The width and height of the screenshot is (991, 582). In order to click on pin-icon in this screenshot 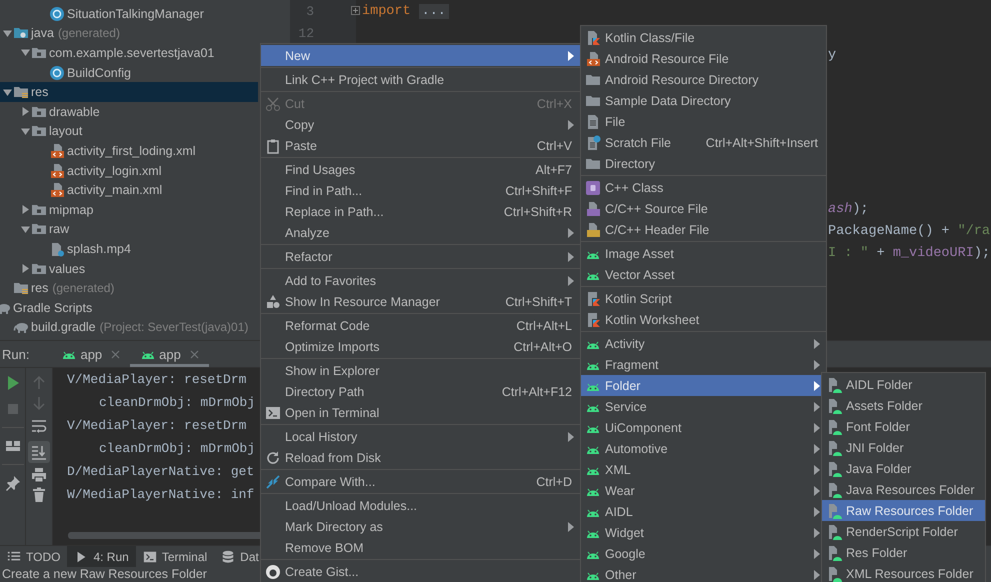, I will do `click(12, 483)`.